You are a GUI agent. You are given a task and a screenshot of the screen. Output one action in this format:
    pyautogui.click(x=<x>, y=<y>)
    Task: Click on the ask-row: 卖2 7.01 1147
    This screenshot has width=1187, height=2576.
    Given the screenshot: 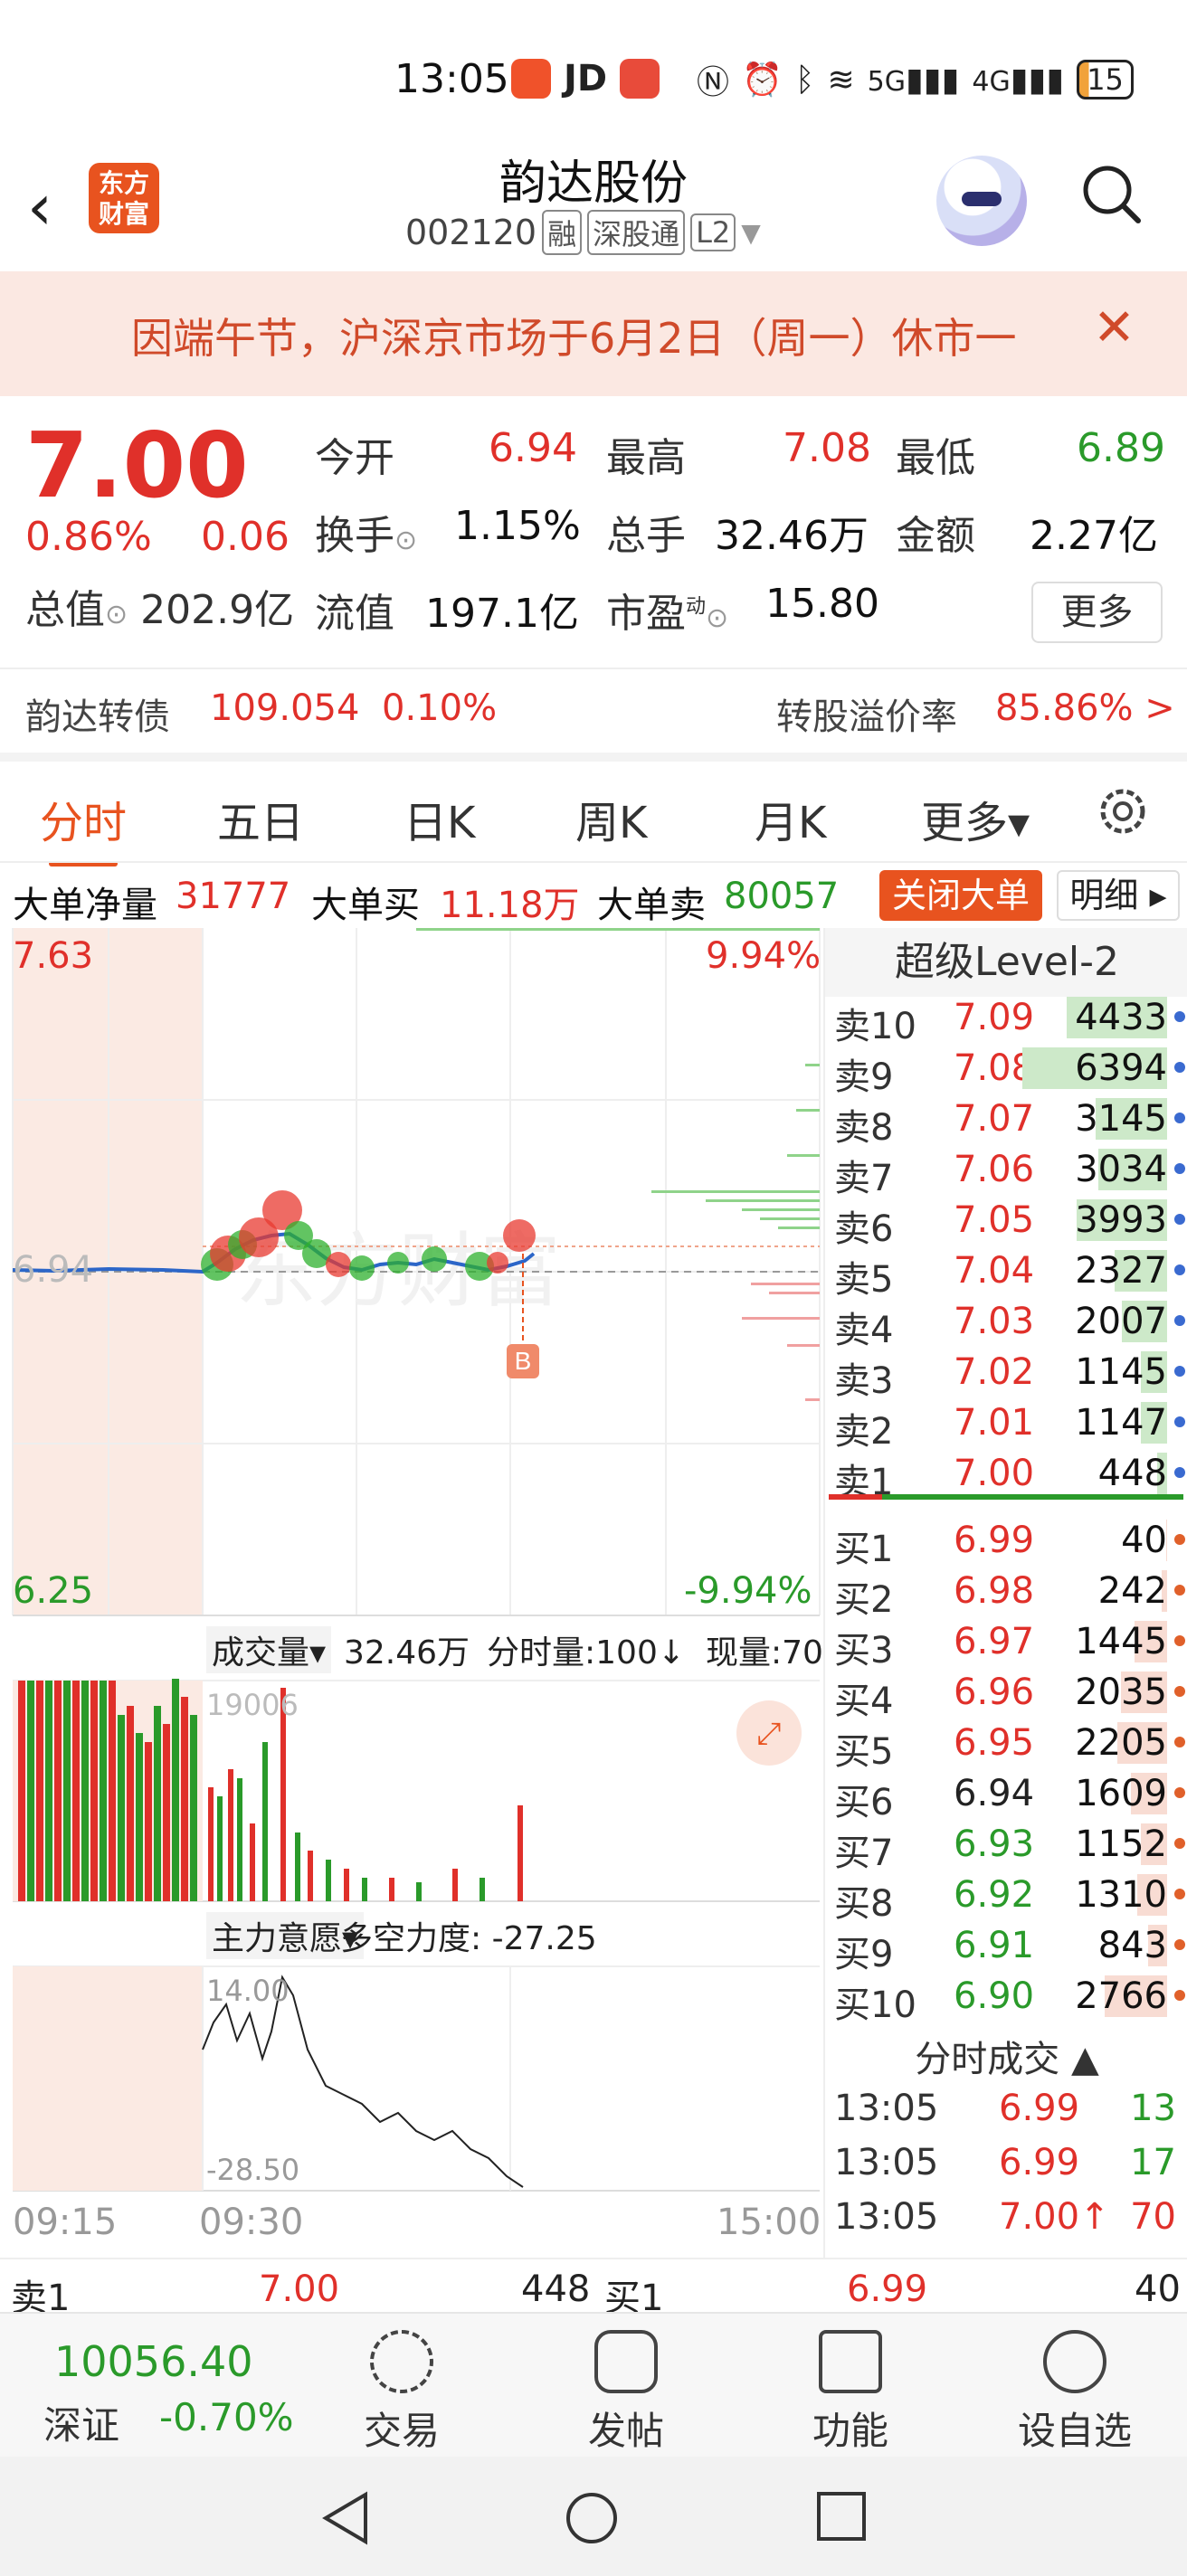 What is the action you would take?
    pyautogui.click(x=1006, y=1425)
    